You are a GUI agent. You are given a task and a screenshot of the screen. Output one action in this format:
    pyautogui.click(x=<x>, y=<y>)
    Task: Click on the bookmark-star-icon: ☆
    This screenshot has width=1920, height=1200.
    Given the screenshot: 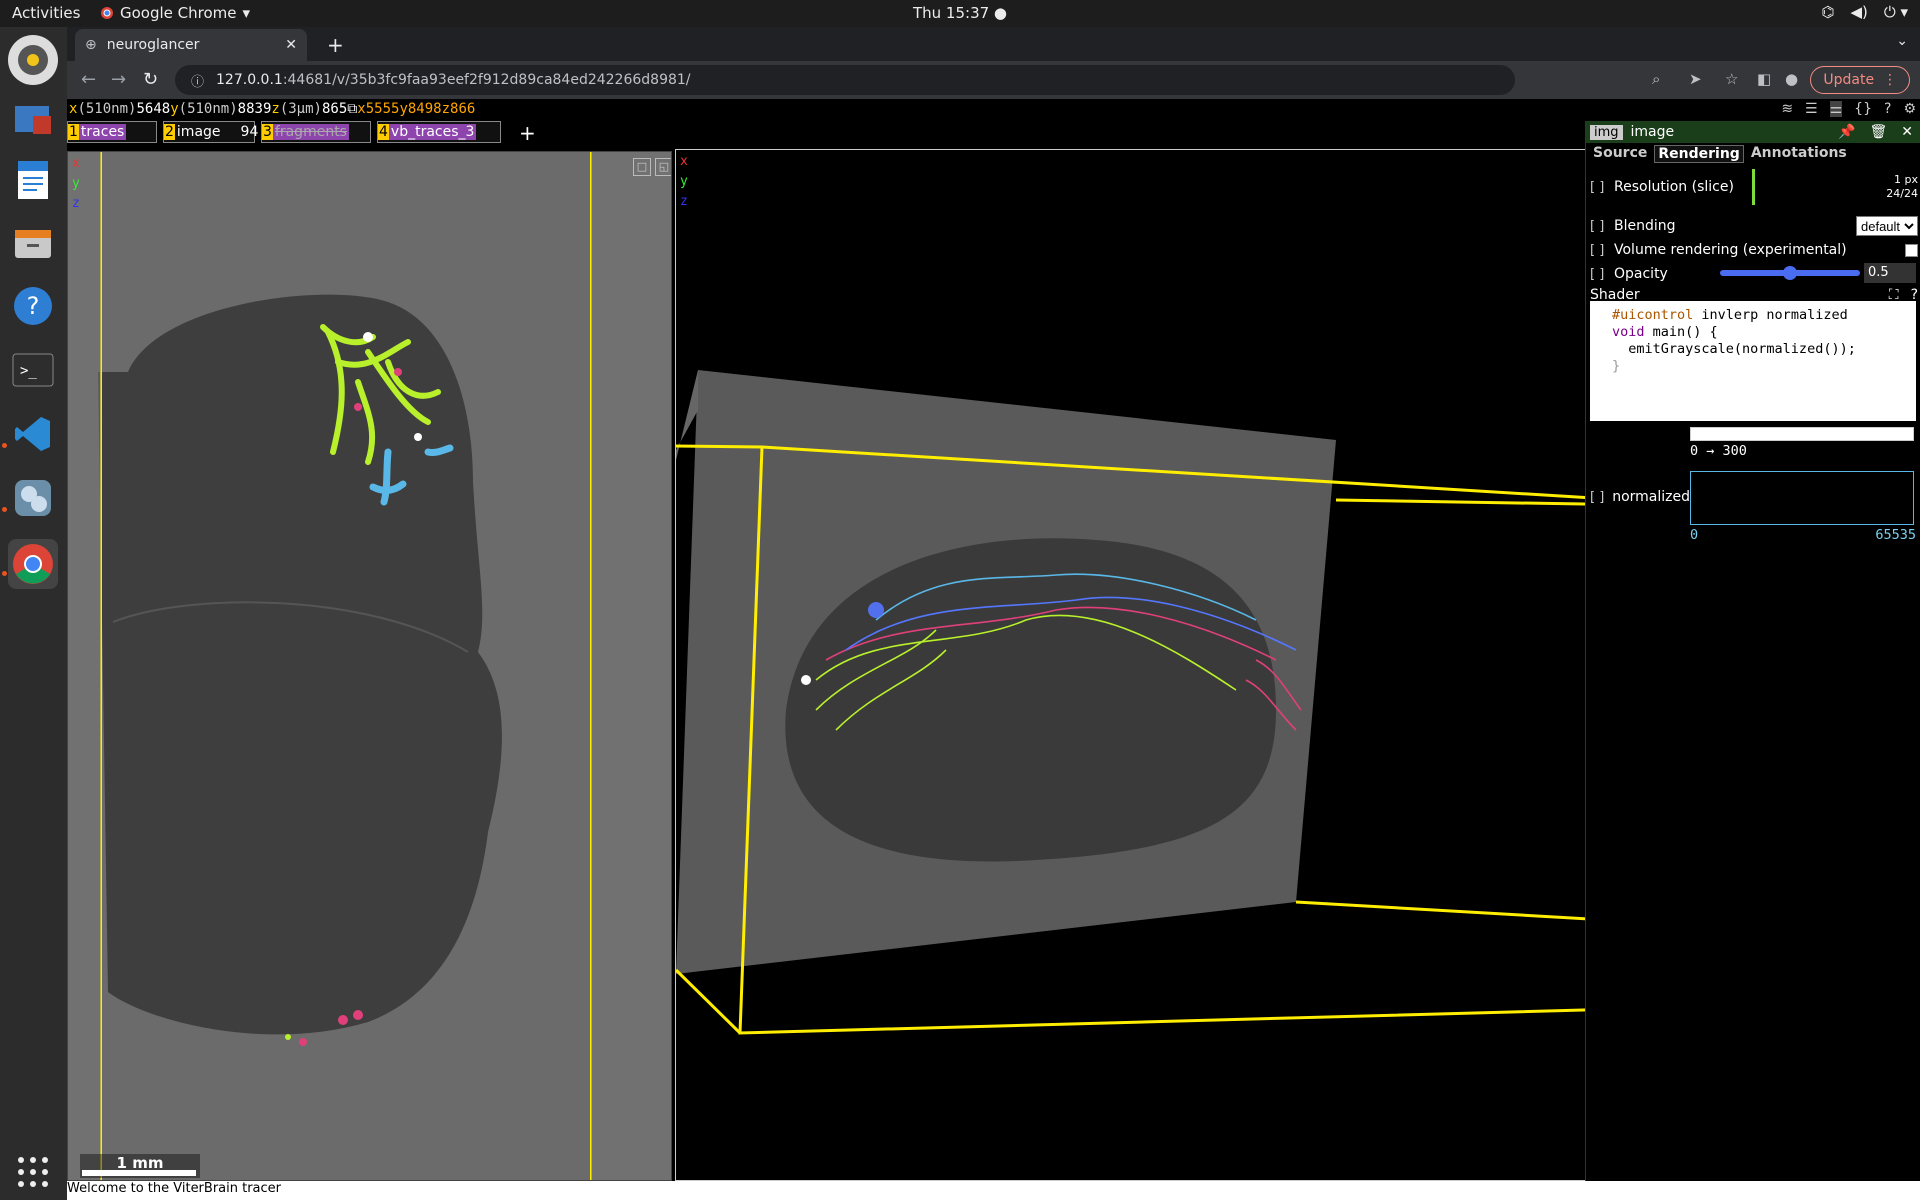 What is the action you would take?
    pyautogui.click(x=1731, y=79)
    